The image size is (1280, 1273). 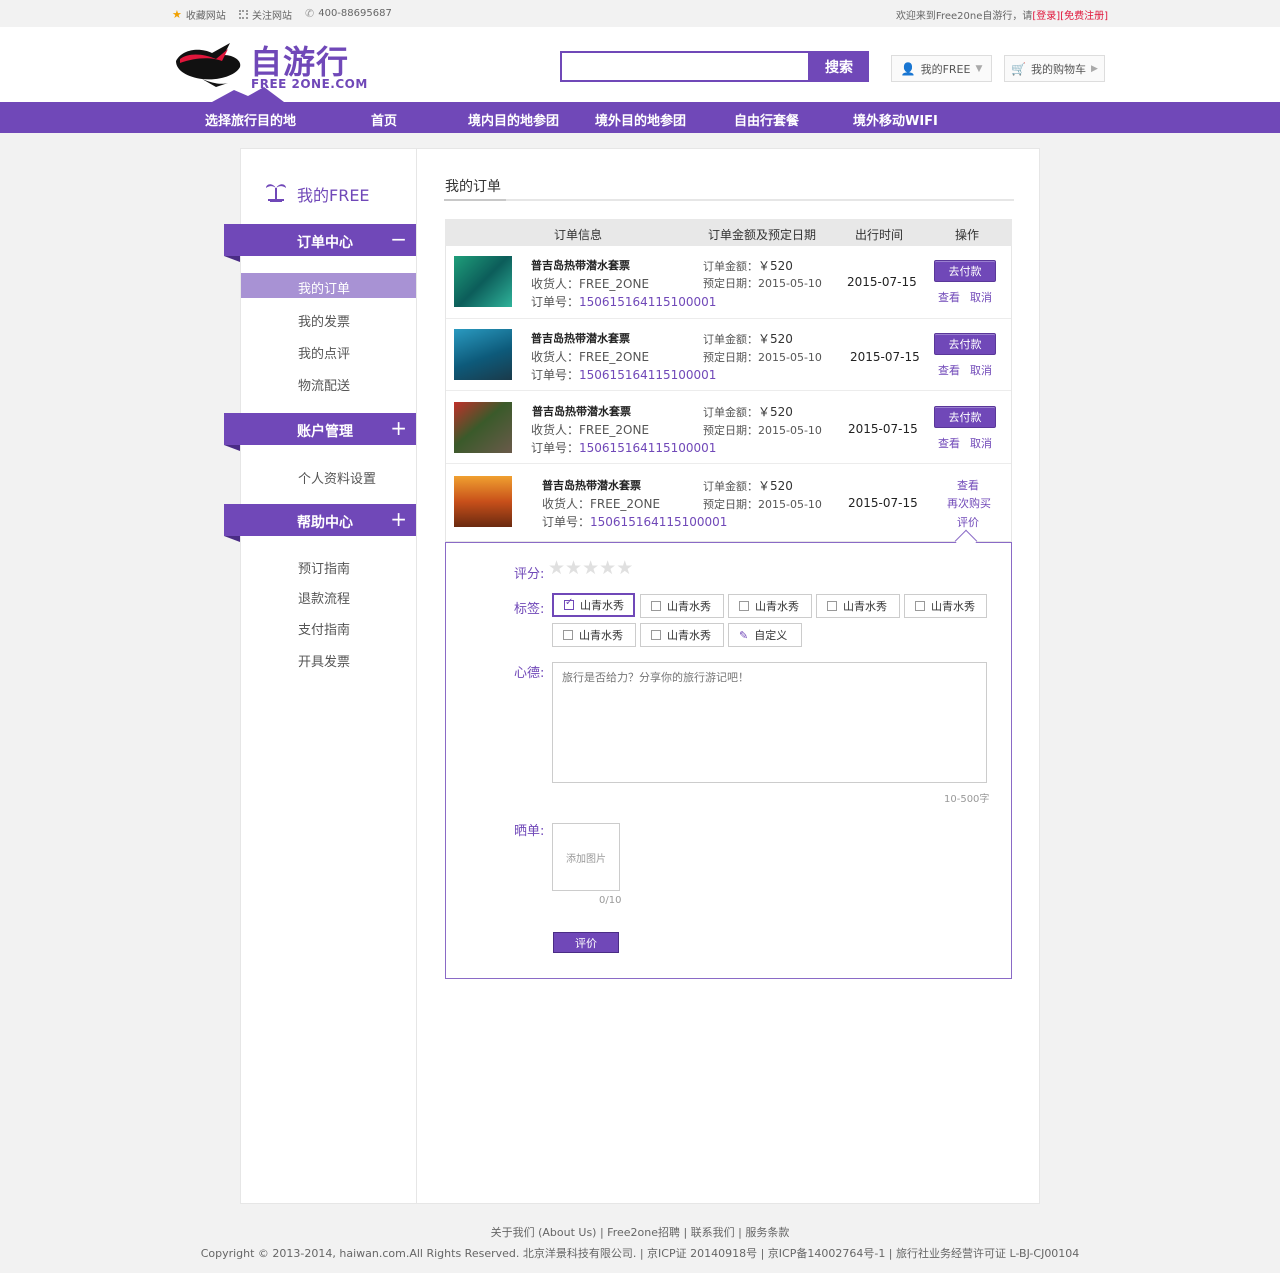 What do you see at coordinates (248, 94) in the screenshot?
I see `mountain-icon` at bounding box center [248, 94].